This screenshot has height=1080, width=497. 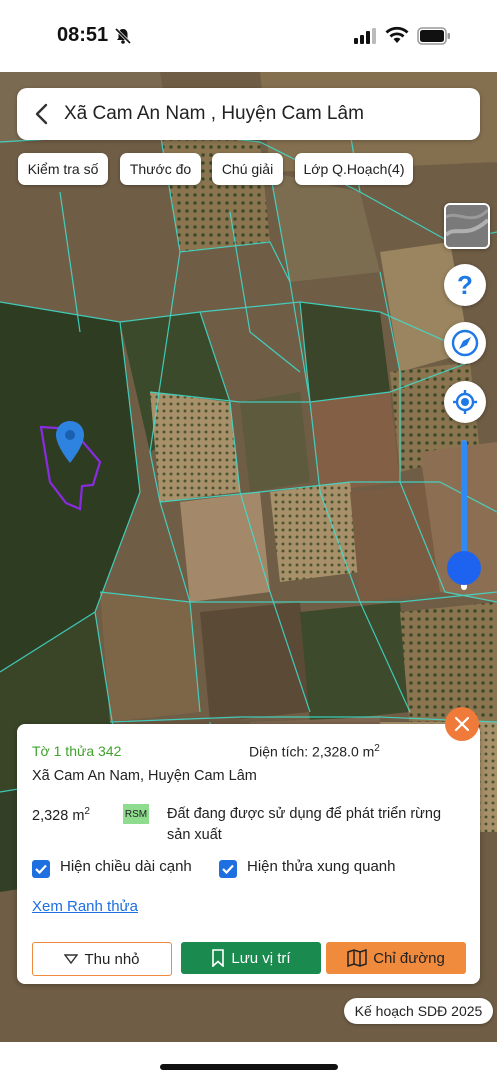 What do you see at coordinates (397, 34) in the screenshot?
I see `wifi-icon` at bounding box center [397, 34].